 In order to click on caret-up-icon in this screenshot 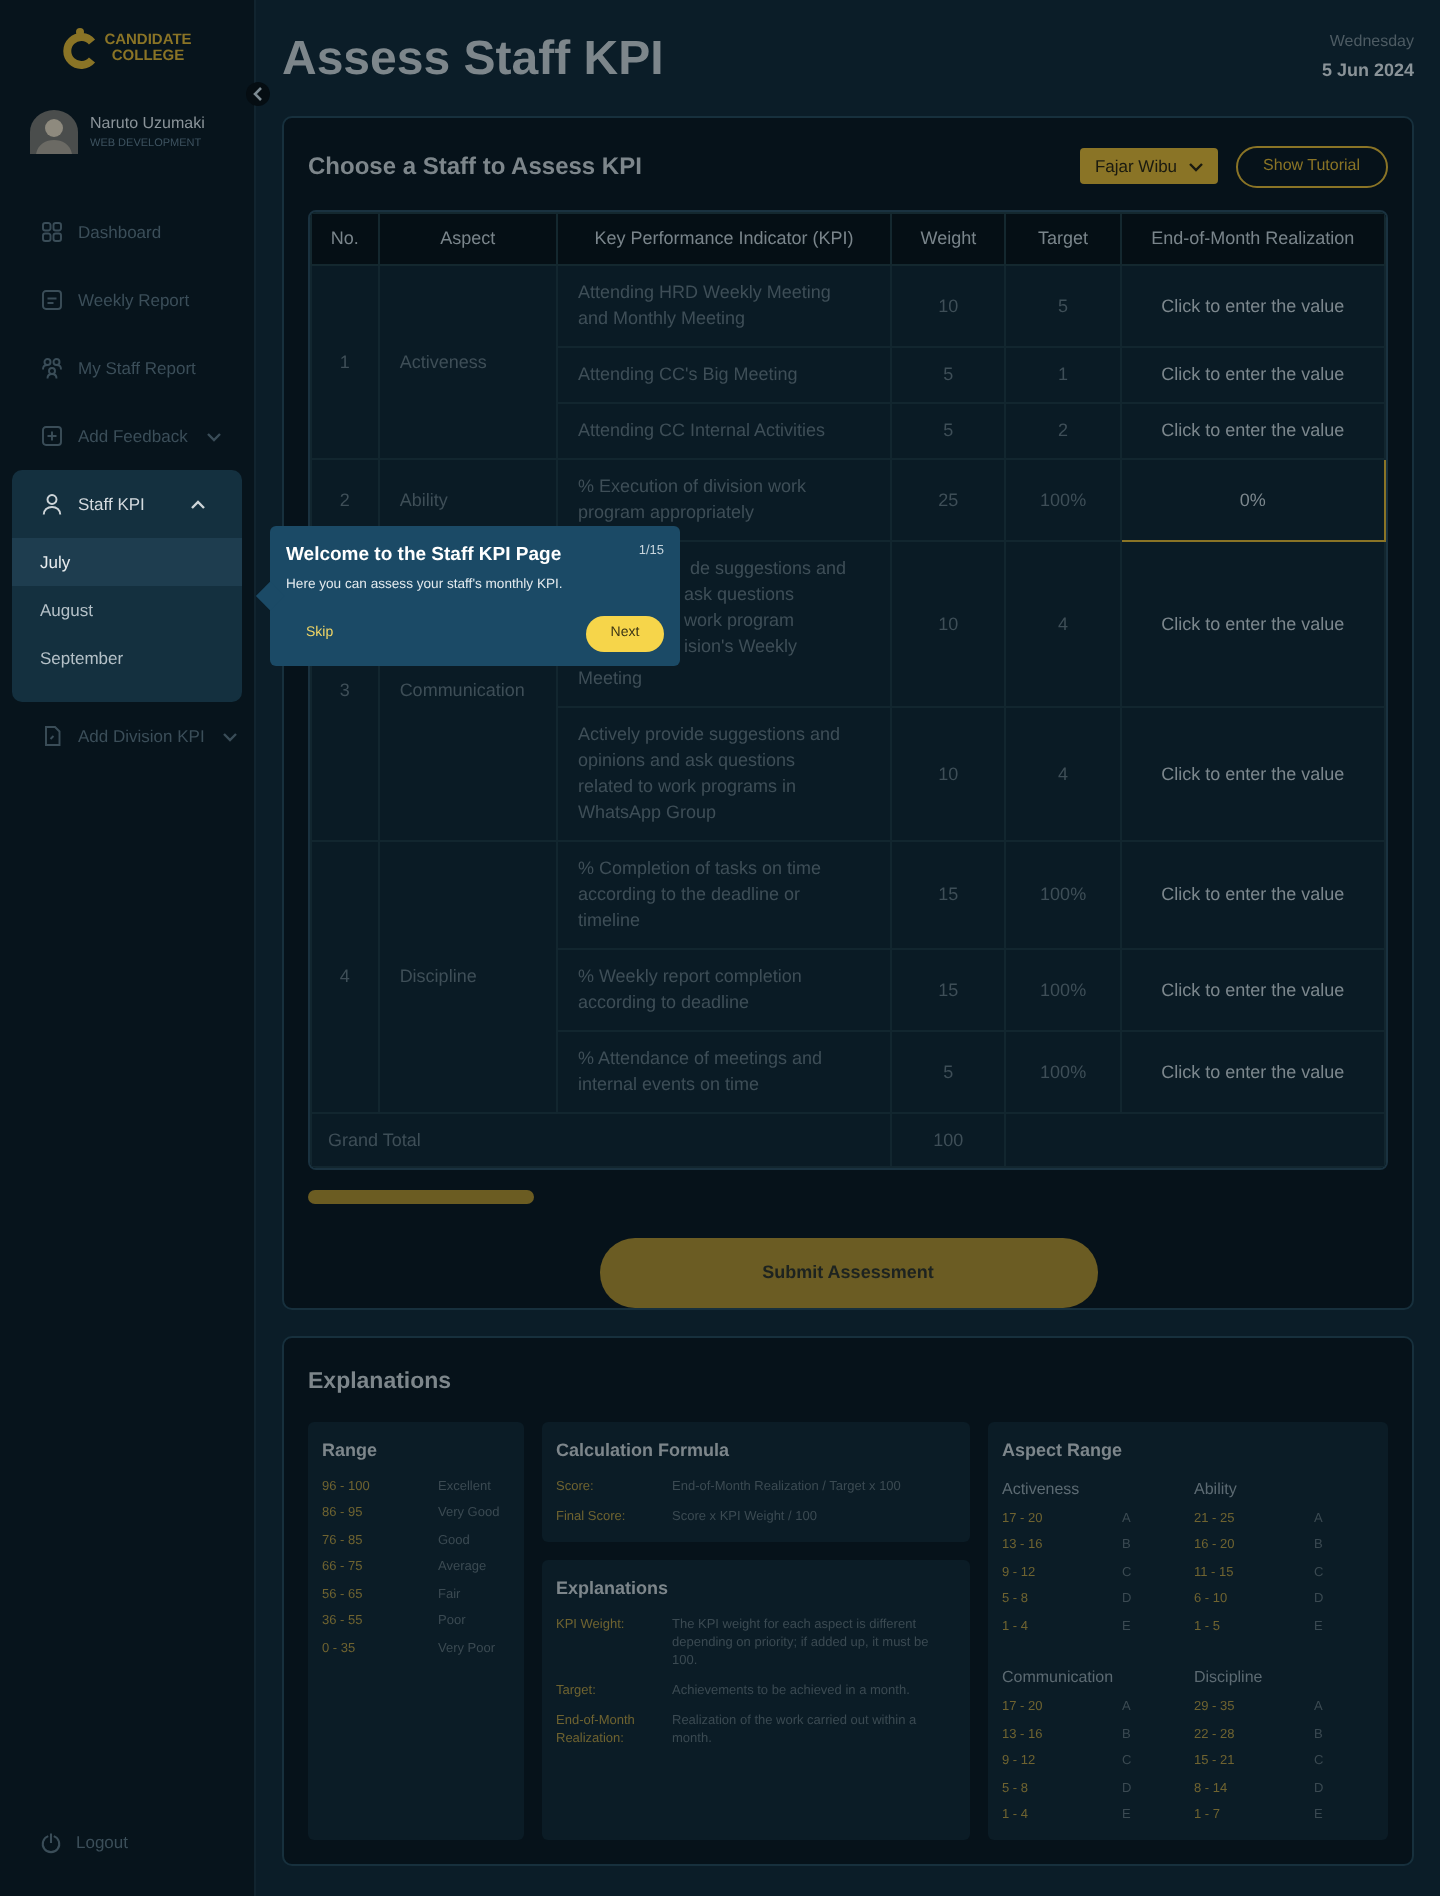, I will do `click(198, 504)`.